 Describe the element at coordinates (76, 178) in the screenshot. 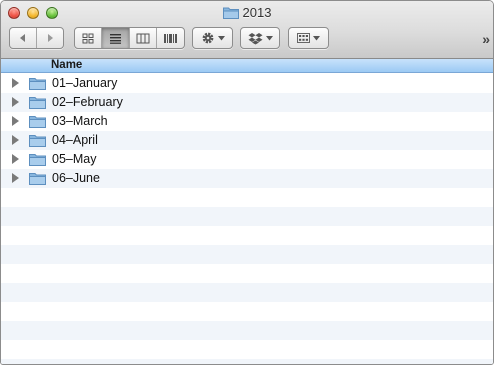

I see `list-item-label: 06–June` at that location.